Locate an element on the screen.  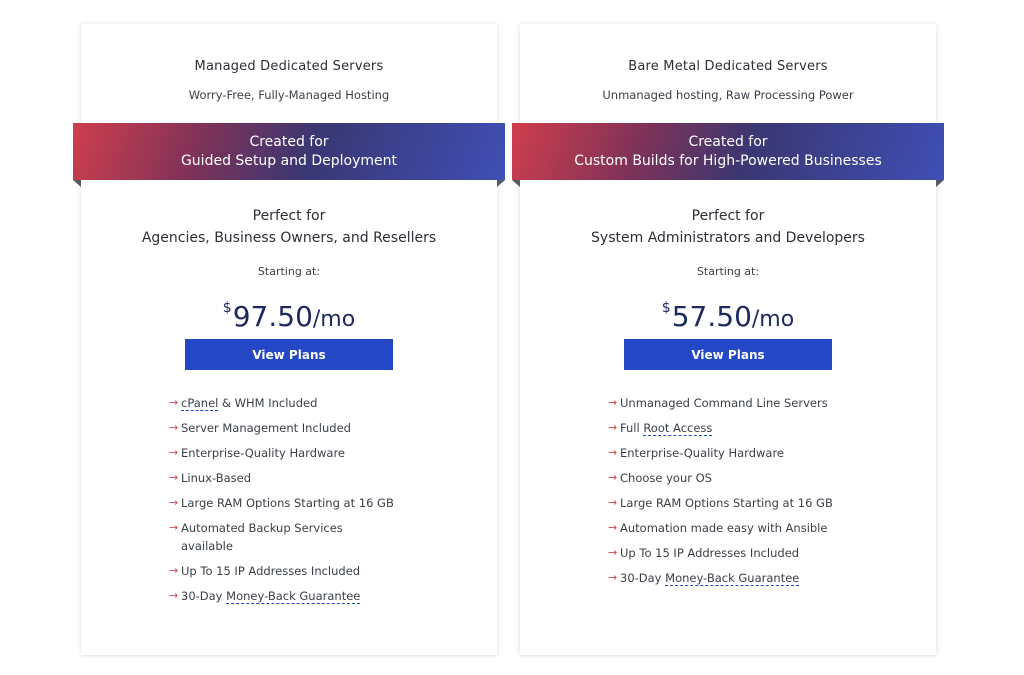
plan-subtitle: Unmanaged hosting, Raw Processing Power is located at coordinates (728, 95).